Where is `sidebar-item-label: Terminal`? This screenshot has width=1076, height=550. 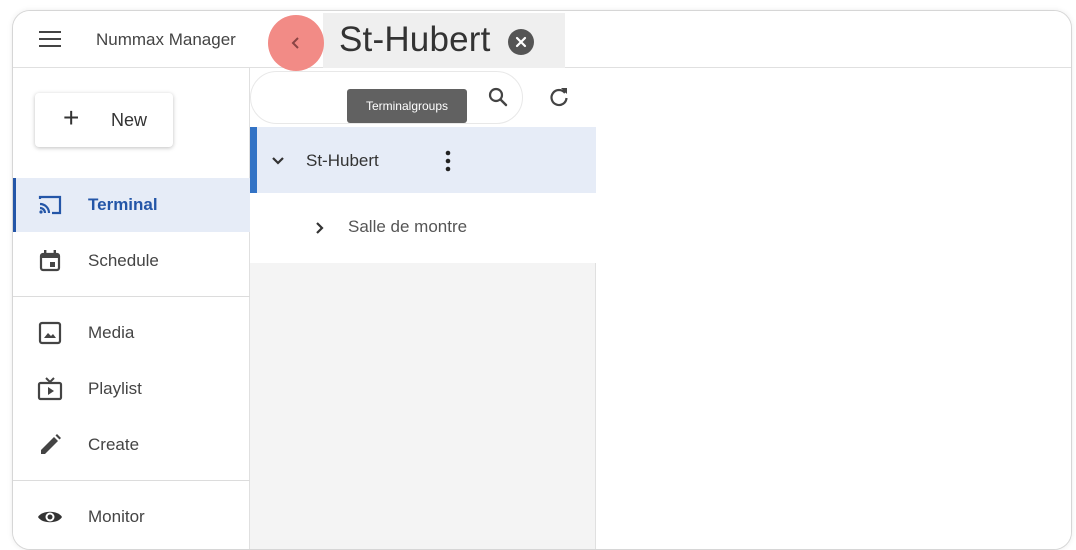
sidebar-item-label: Terminal is located at coordinates (123, 204).